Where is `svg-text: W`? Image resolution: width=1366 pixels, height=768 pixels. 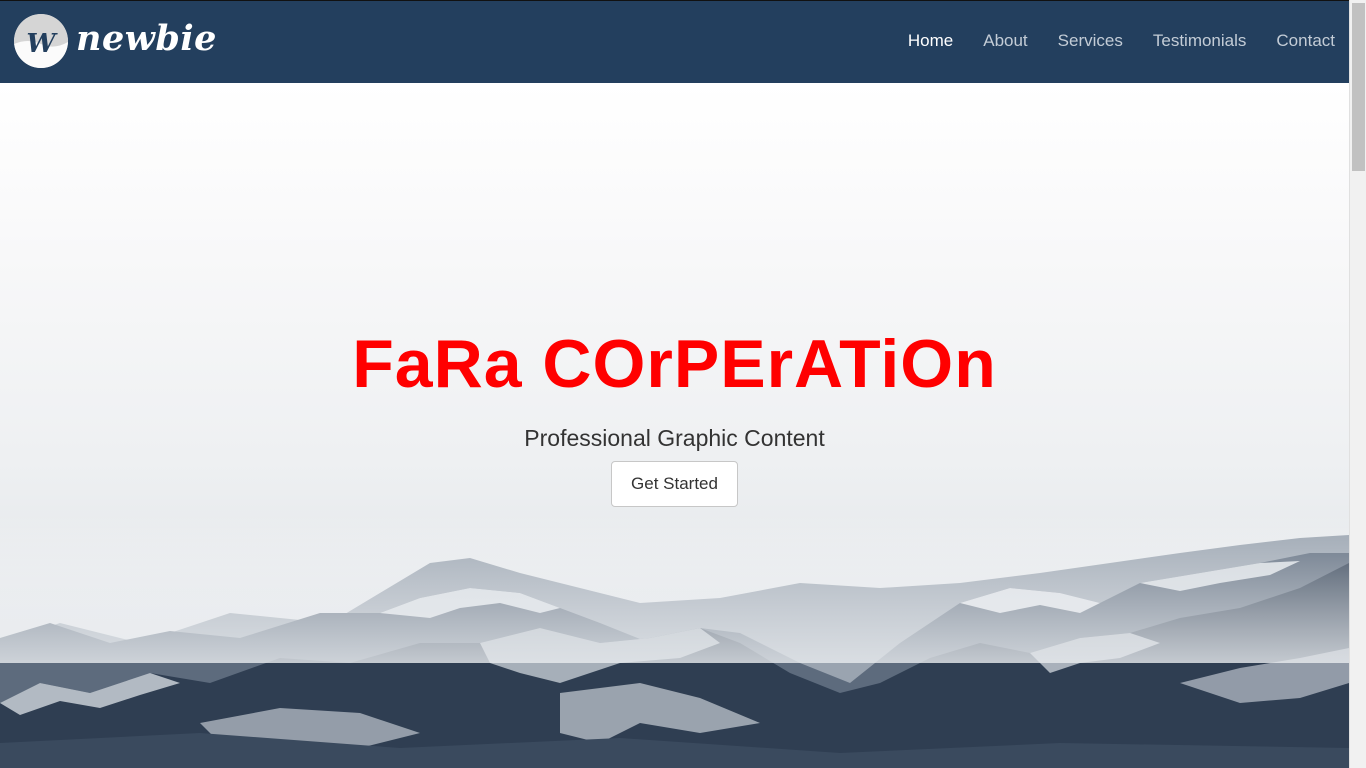 svg-text: W is located at coordinates (42, 44).